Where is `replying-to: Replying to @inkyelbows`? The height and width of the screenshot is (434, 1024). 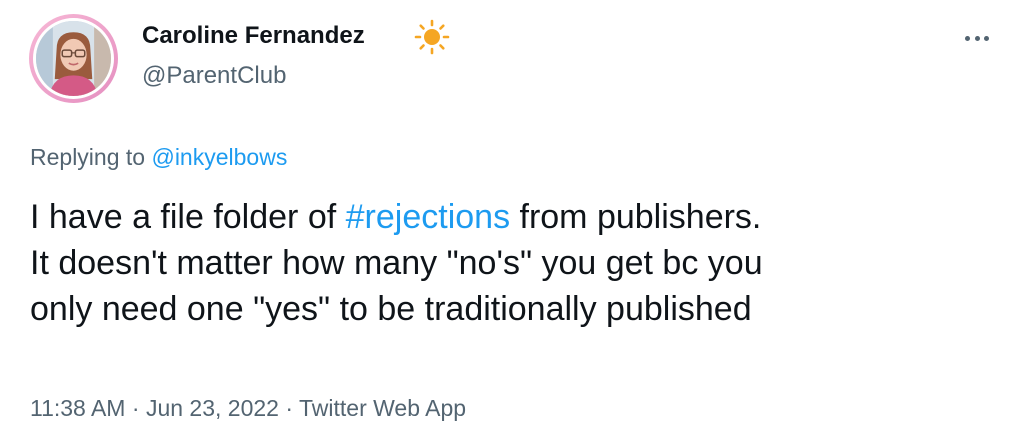 replying-to: Replying to @inkyelbows is located at coordinates (158, 157).